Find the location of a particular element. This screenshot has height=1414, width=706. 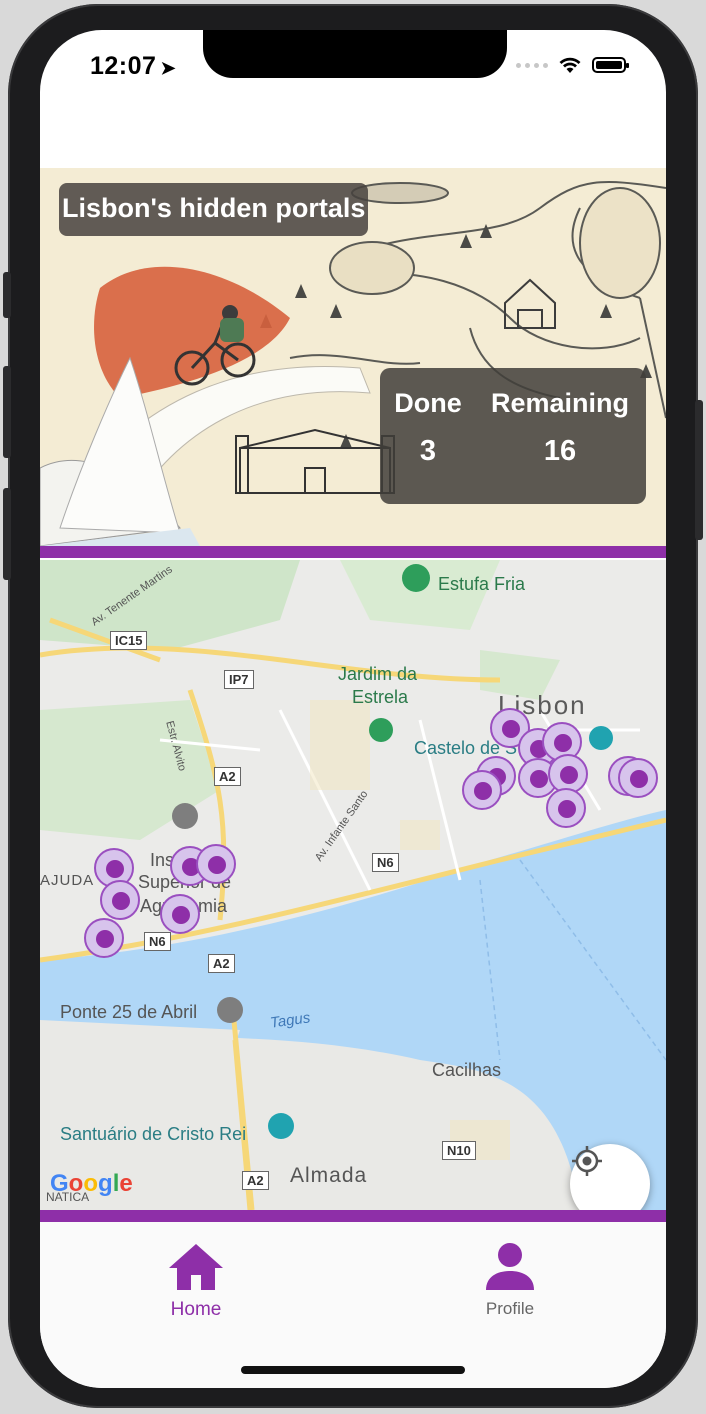

map-label-estufa-fria: Estufa Fria is located at coordinates (482, 584).